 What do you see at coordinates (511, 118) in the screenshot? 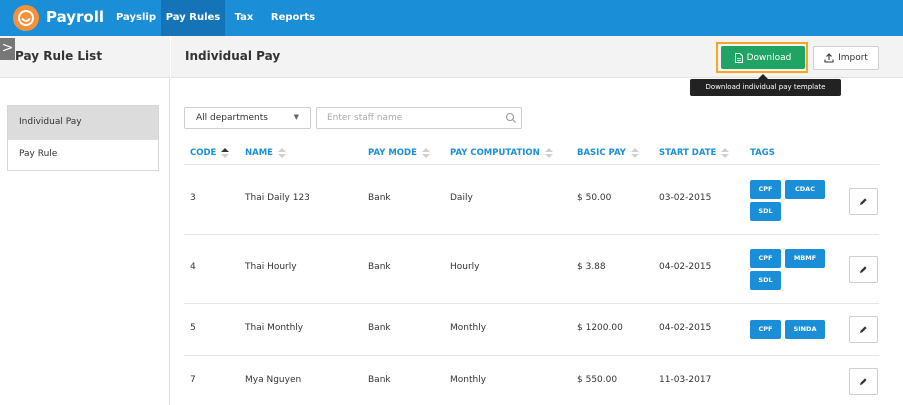
I see `search-icon` at bounding box center [511, 118].